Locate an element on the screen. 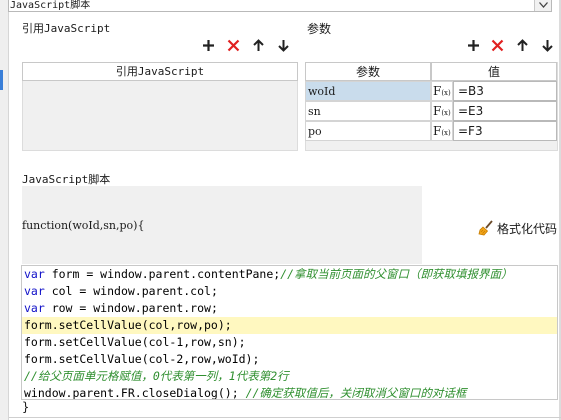 This screenshot has width=561, height=420. code-line: //给父页面单元格赋值，0代表第一列，1代表第2行 is located at coordinates (156, 376).